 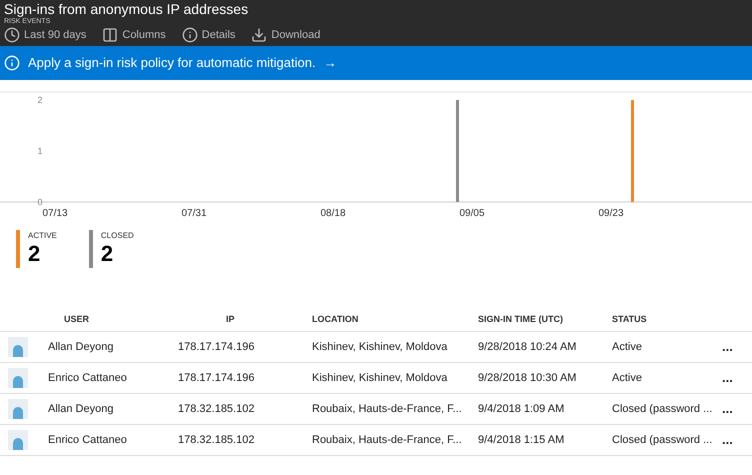 I want to click on column-header: USER, so click(x=76, y=319).